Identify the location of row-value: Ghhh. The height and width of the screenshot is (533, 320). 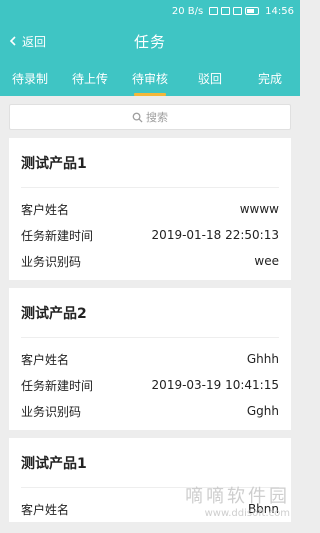
(262, 359).